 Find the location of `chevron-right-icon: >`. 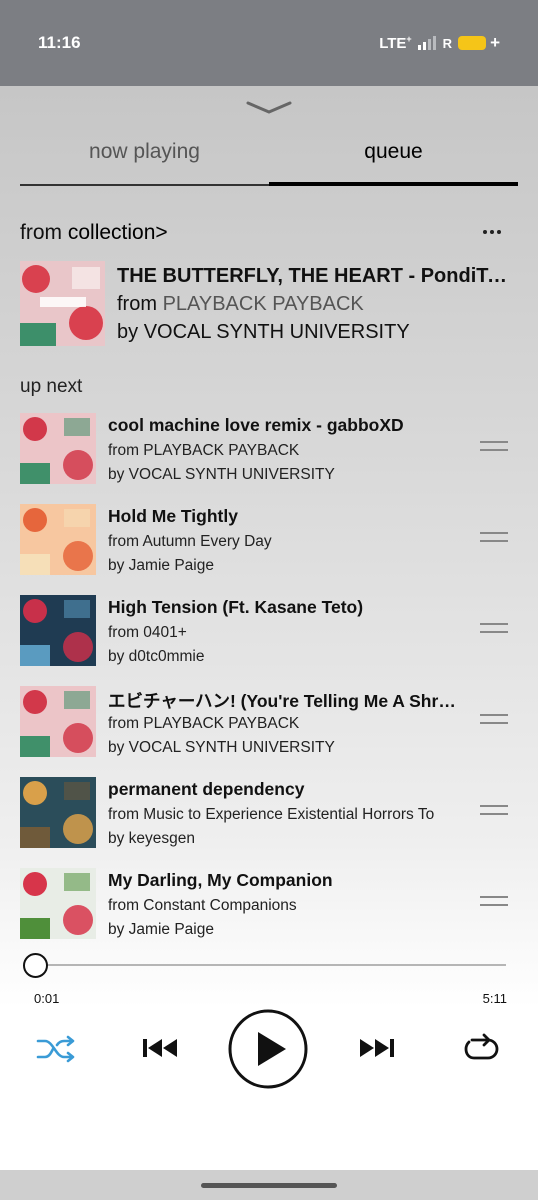

chevron-right-icon: > is located at coordinates (161, 232).